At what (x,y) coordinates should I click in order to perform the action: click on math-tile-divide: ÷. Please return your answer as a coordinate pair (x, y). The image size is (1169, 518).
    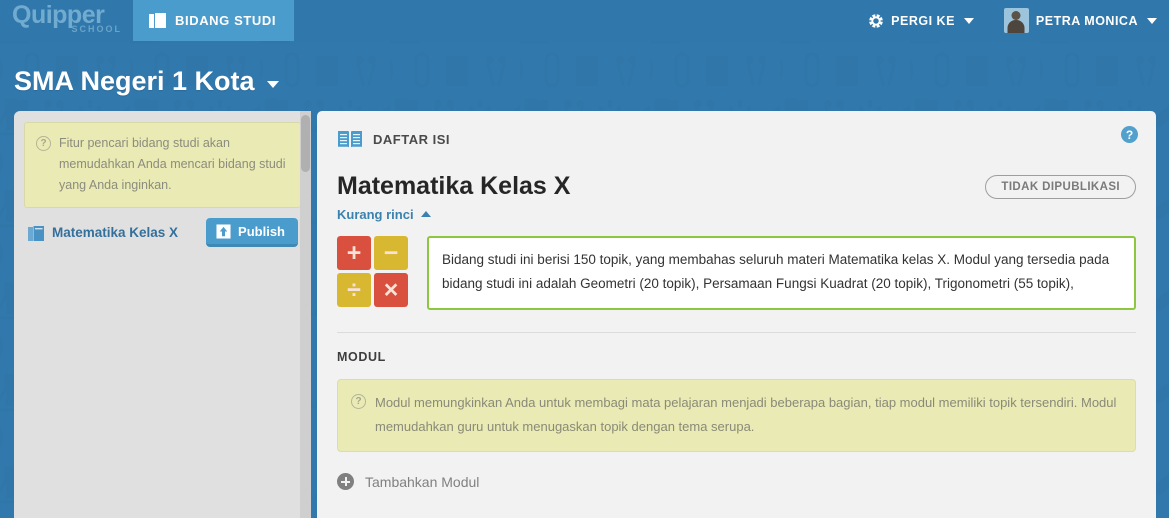
    Looking at the image, I should click on (354, 290).